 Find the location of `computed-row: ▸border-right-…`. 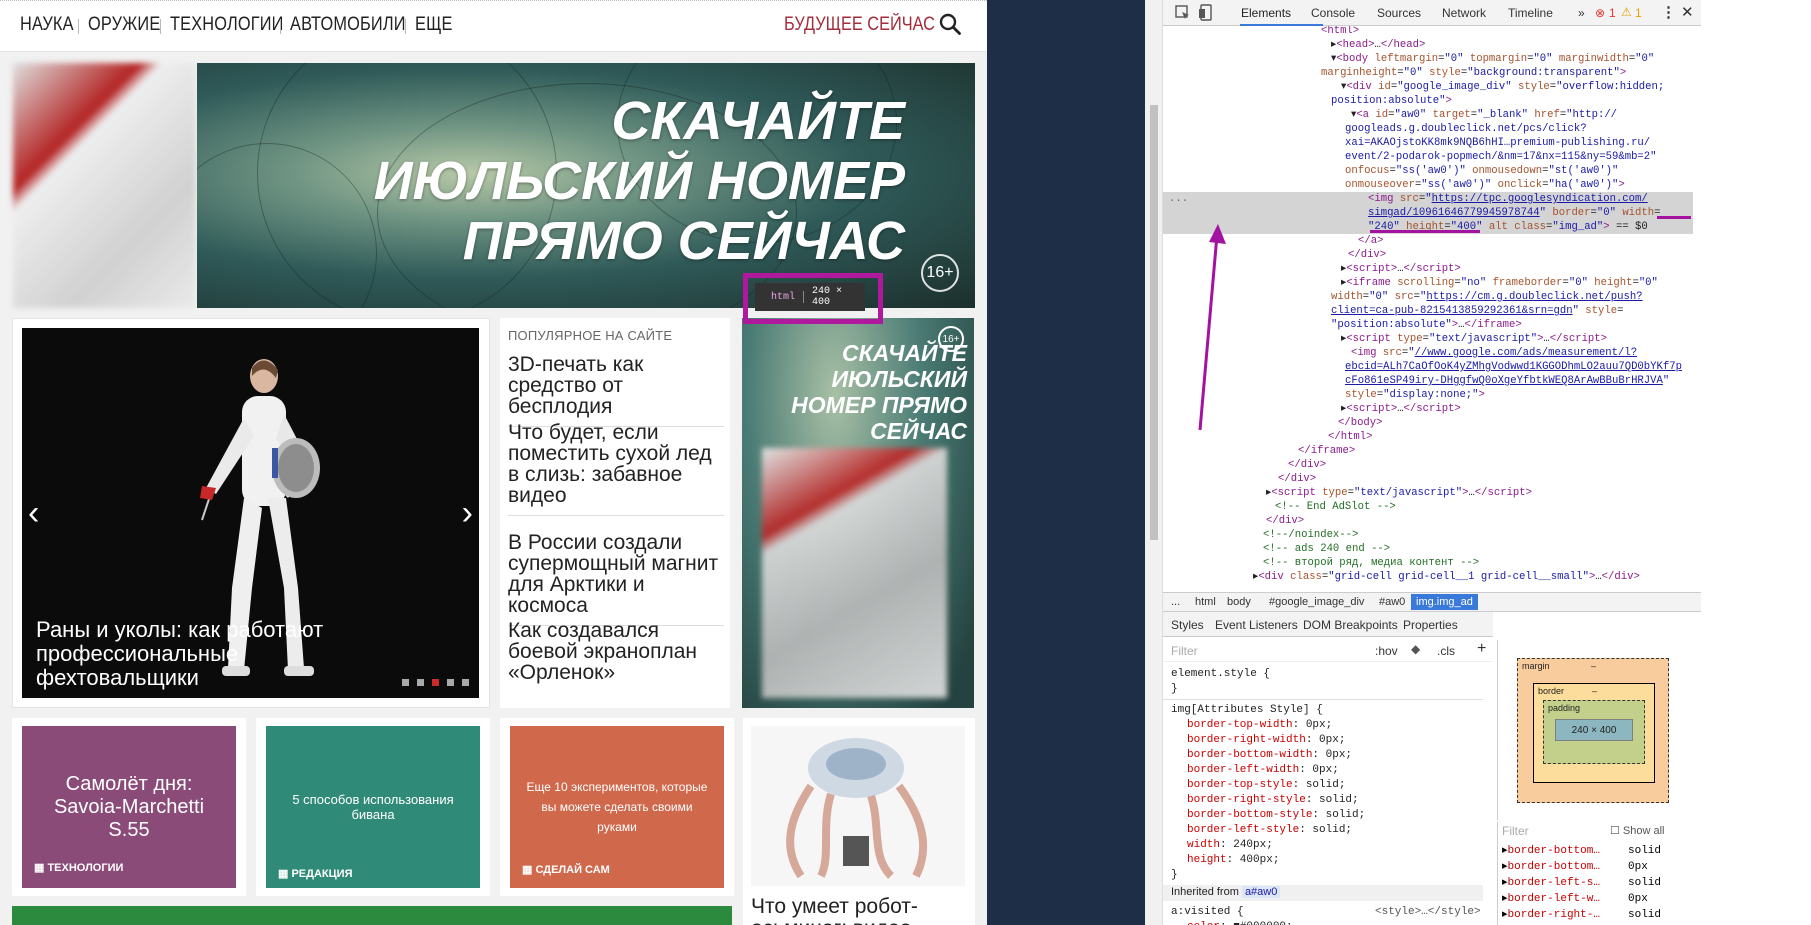

computed-row: ▸border-right-… is located at coordinates (1551, 916).